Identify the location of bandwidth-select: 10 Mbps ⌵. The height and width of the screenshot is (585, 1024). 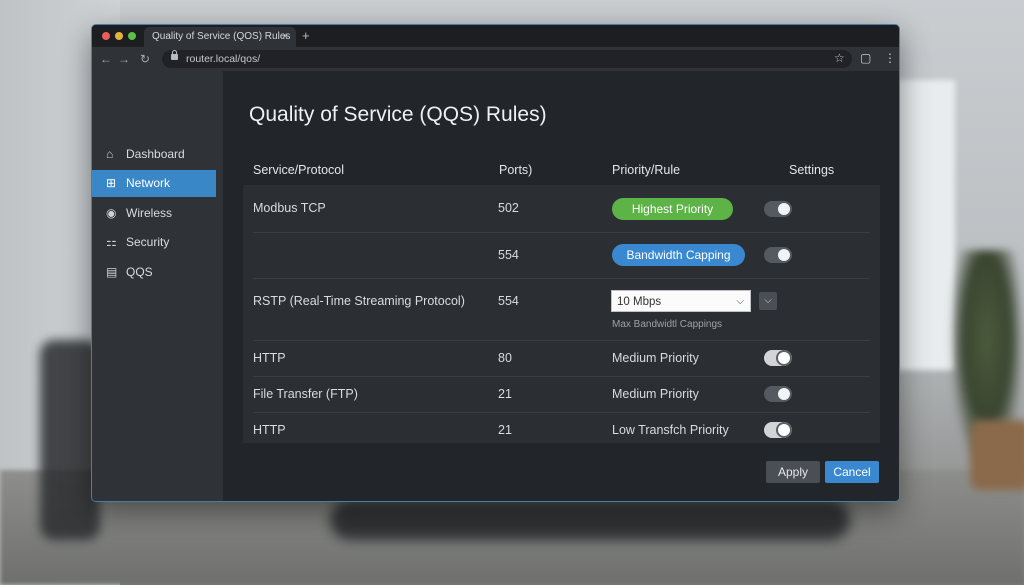
(681, 301).